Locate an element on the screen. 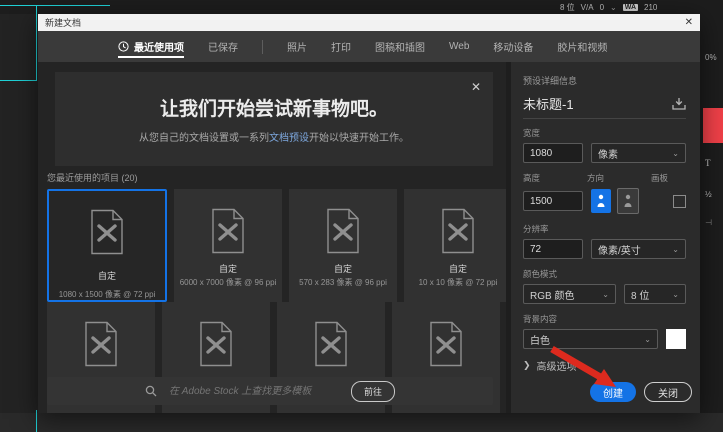 This screenshot has width=723, height=432. bit-depth-select: 8 位 ⌄ is located at coordinates (655, 294).